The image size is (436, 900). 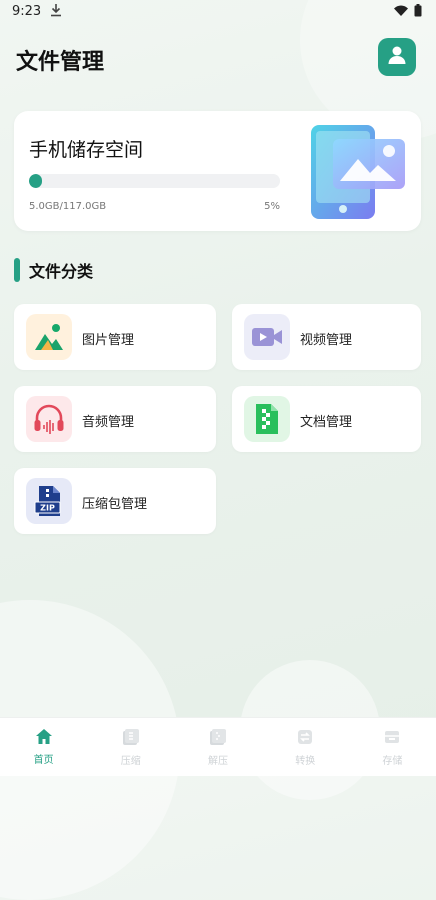 I want to click on category-zip: ZIP 压缩包管理, so click(x=115, y=501).